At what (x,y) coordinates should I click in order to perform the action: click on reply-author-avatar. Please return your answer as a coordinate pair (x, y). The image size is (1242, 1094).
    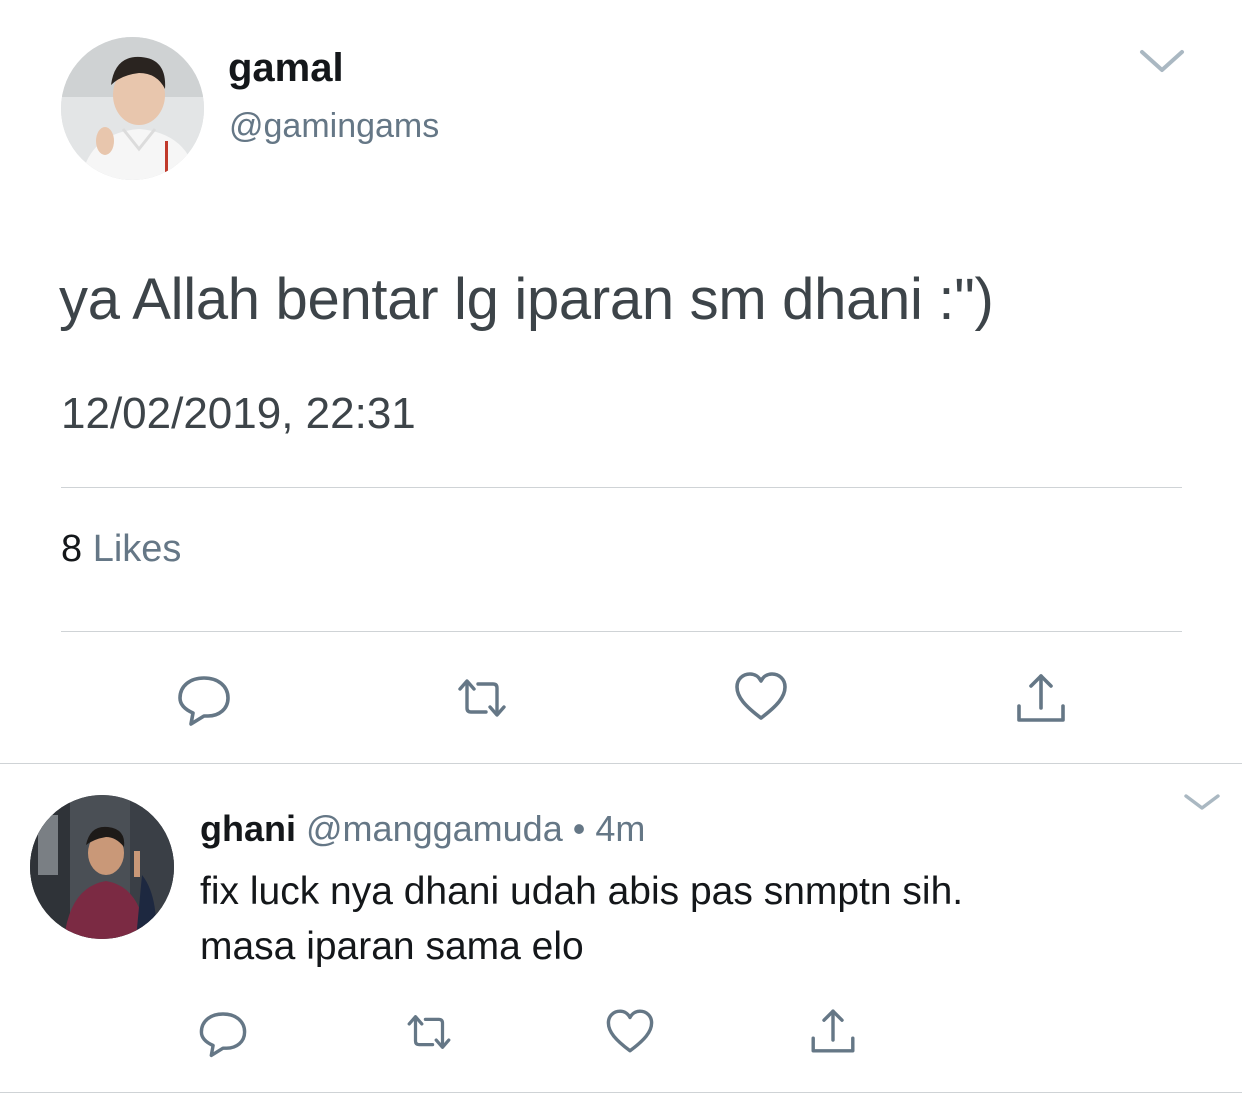
    Looking at the image, I should click on (102, 867).